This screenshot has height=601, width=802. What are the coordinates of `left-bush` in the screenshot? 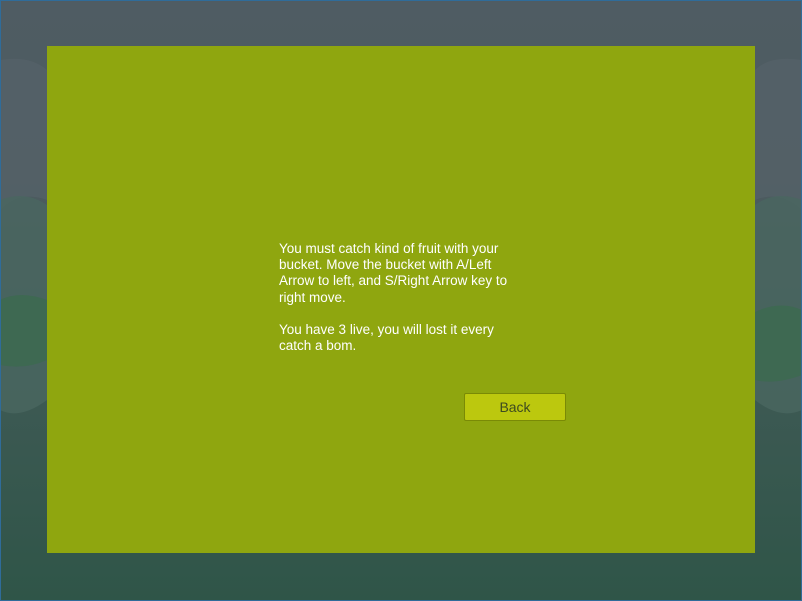 It's located at (23, 331).